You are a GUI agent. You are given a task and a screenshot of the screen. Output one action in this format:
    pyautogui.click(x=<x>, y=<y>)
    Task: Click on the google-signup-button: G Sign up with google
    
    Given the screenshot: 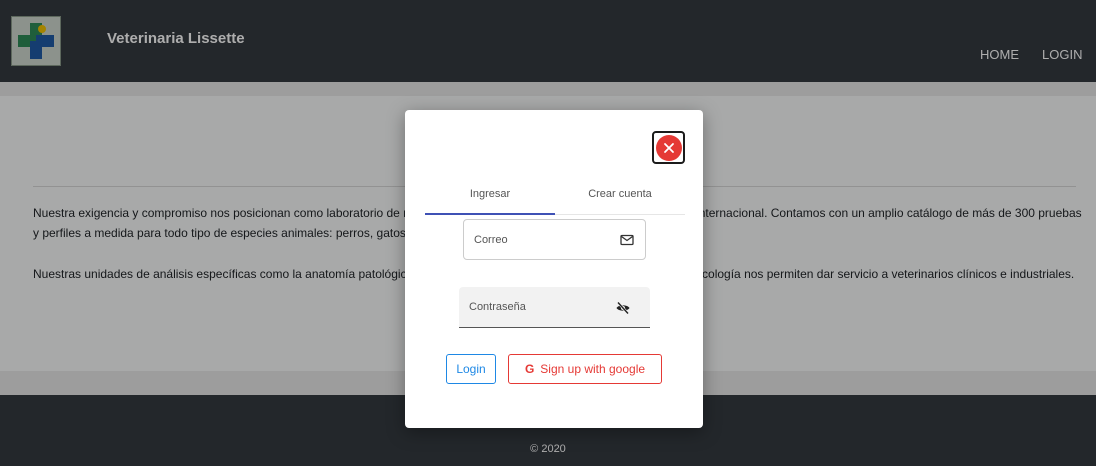 What is the action you would take?
    pyautogui.click(x=585, y=369)
    